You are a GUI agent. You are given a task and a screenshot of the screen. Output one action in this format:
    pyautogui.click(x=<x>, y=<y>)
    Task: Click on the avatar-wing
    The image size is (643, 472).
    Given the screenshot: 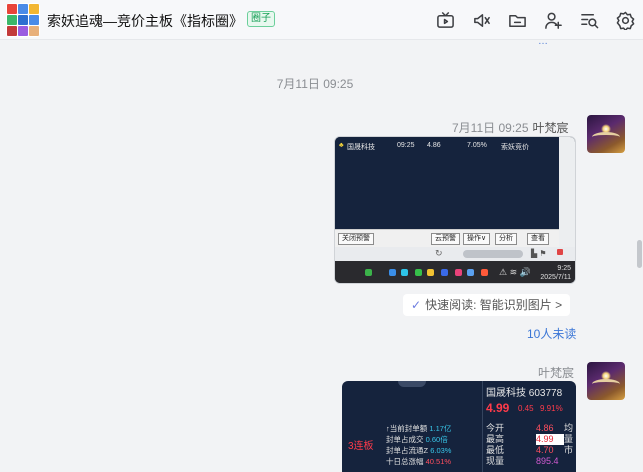 What is the action you would take?
    pyautogui.click(x=606, y=384)
    